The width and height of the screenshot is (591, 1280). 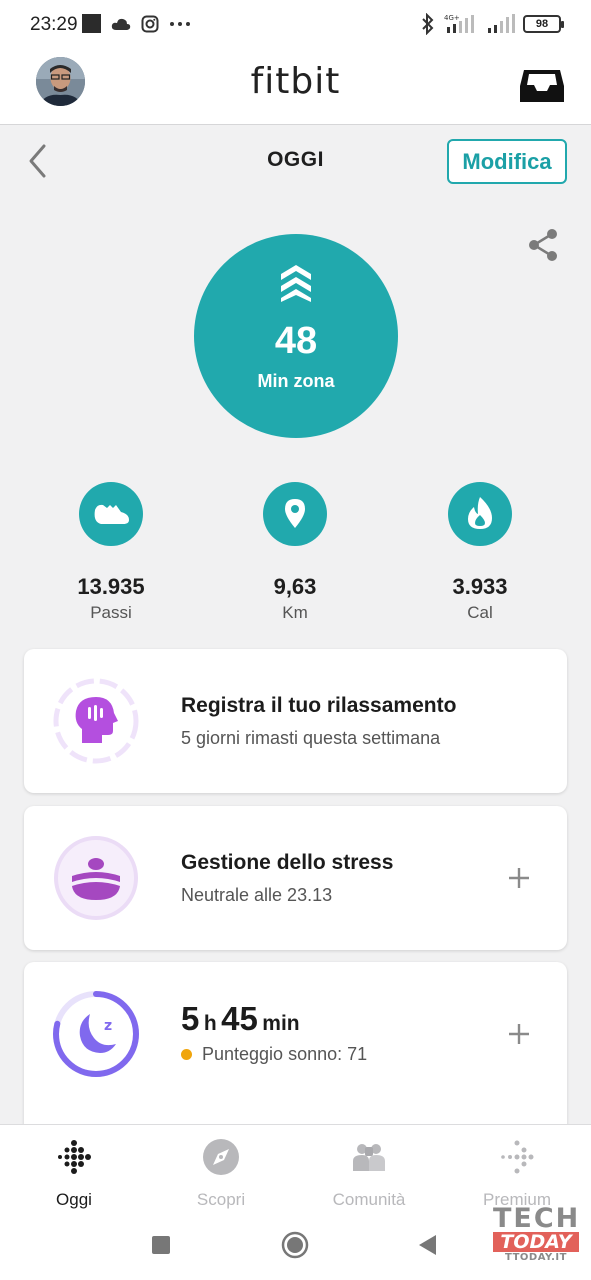 I want to click on stat-label: Cal, so click(x=480, y=612).